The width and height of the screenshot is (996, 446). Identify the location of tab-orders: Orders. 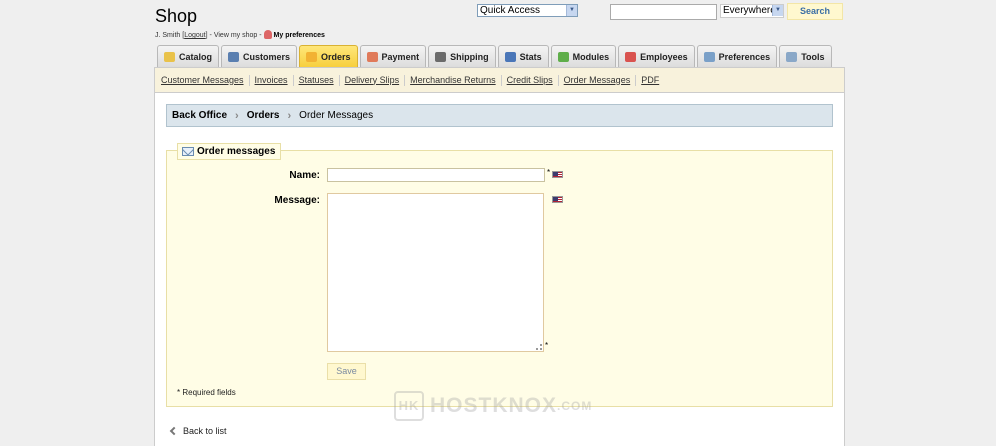
(328, 56).